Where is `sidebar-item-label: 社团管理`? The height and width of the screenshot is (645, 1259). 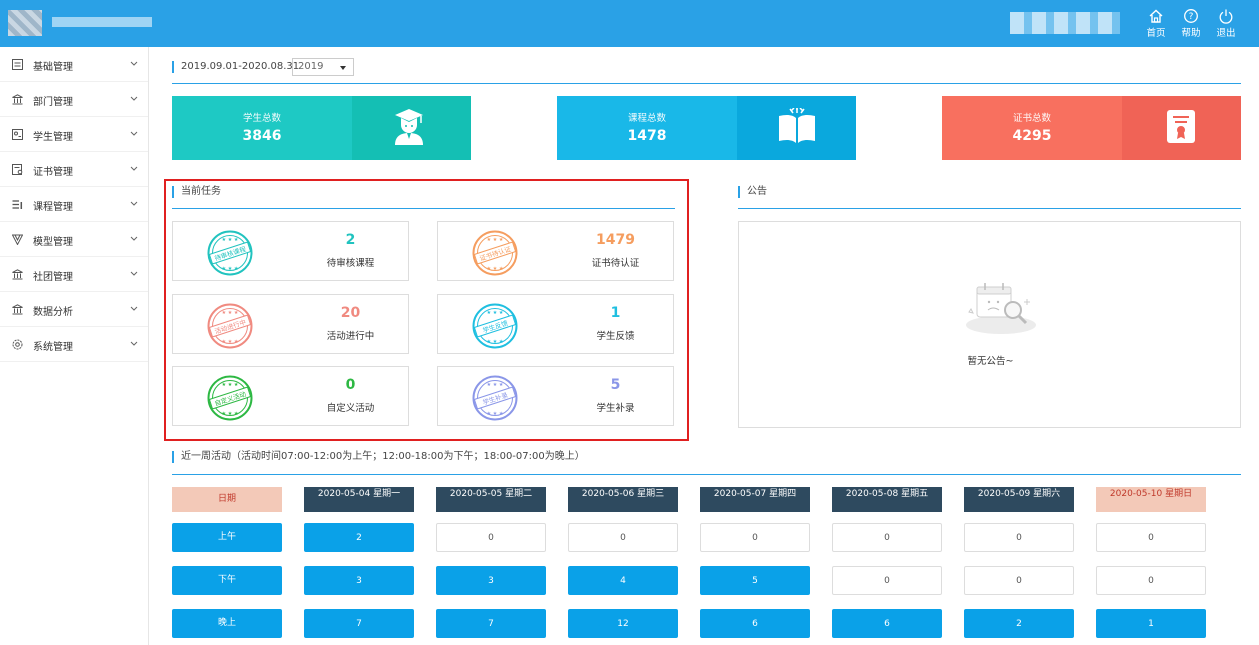
sidebar-item-label: 社团管理 is located at coordinates (53, 277).